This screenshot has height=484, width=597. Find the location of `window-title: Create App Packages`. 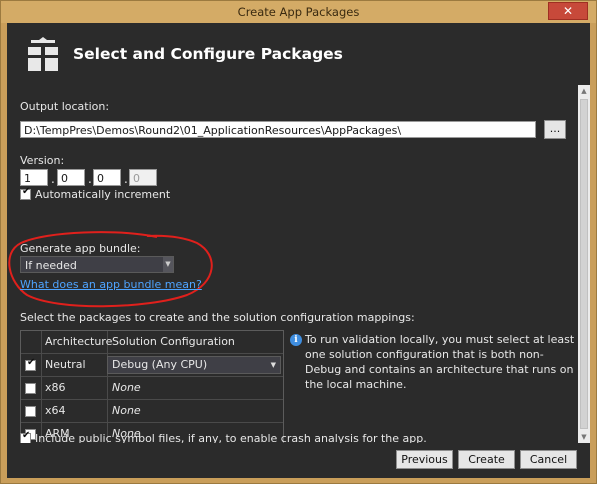

window-title: Create App Packages is located at coordinates (298, 12).